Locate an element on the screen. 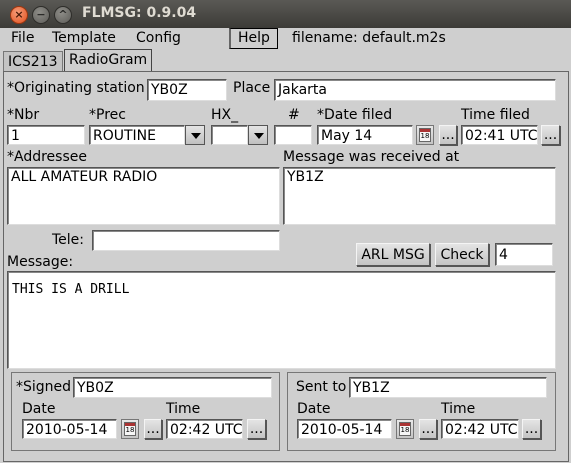 Image resolution: width=571 pixels, height=463 pixels. sent-time-label: Time is located at coordinates (458, 409).